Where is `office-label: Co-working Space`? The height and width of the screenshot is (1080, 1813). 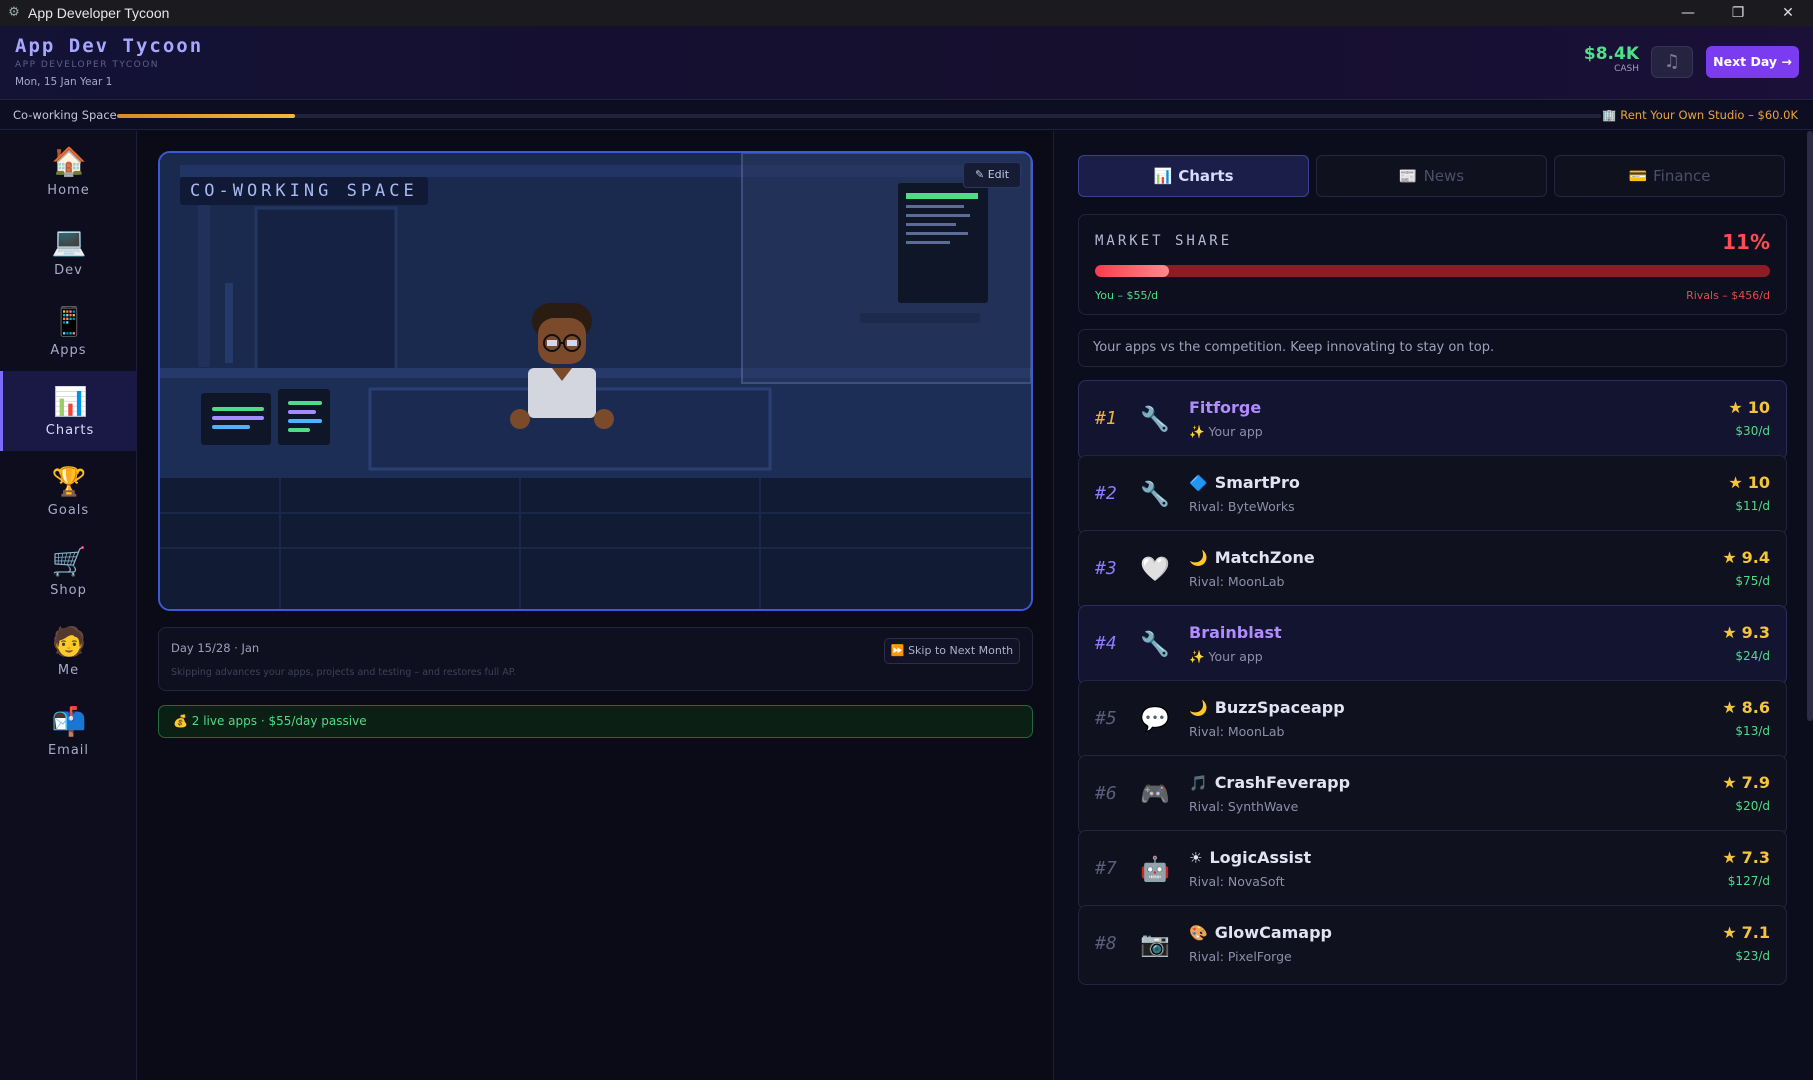
office-label: Co-working Space is located at coordinates (65, 115).